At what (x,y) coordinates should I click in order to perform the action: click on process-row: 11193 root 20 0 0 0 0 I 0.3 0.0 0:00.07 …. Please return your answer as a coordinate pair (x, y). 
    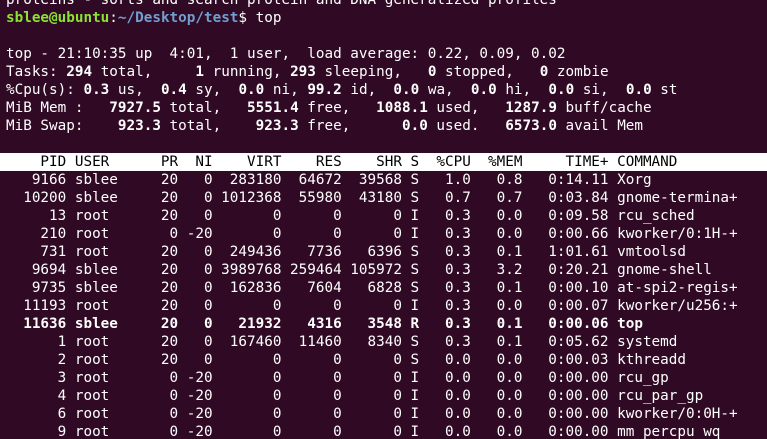
    Looking at the image, I should click on (372, 306).